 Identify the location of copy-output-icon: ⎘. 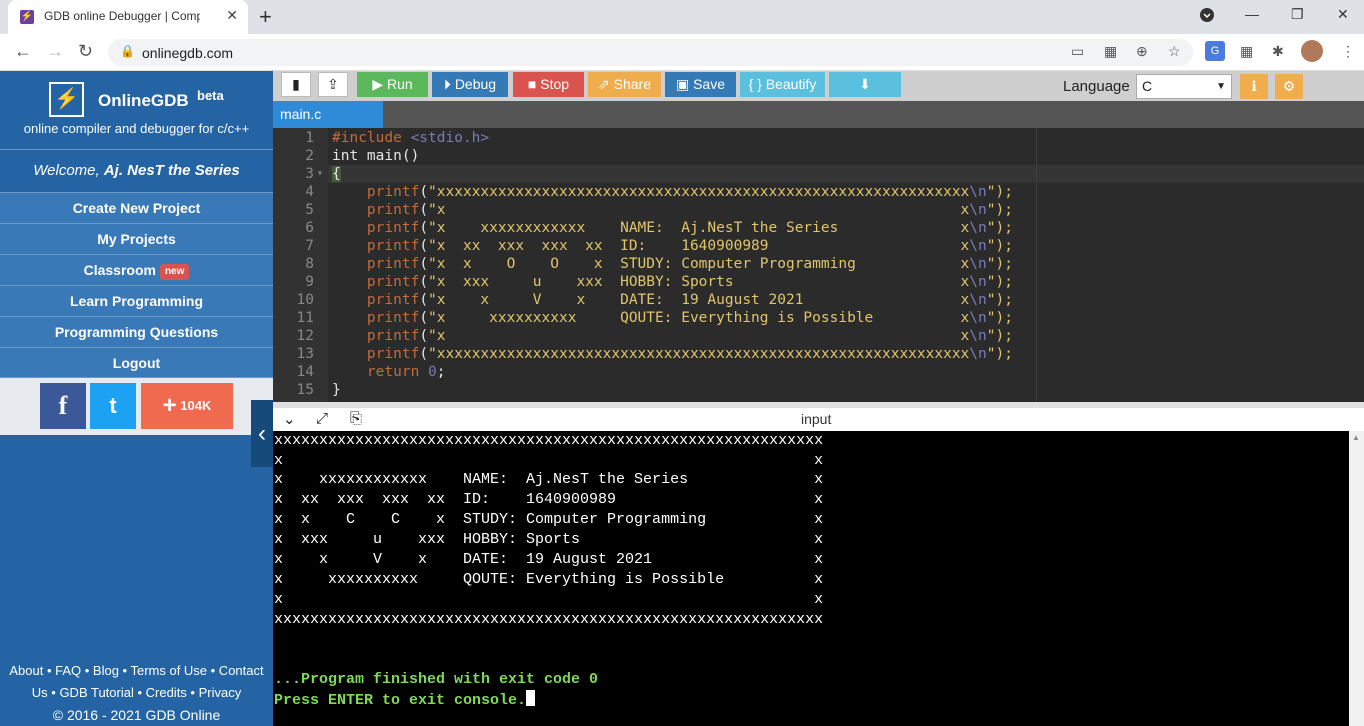
(356, 418).